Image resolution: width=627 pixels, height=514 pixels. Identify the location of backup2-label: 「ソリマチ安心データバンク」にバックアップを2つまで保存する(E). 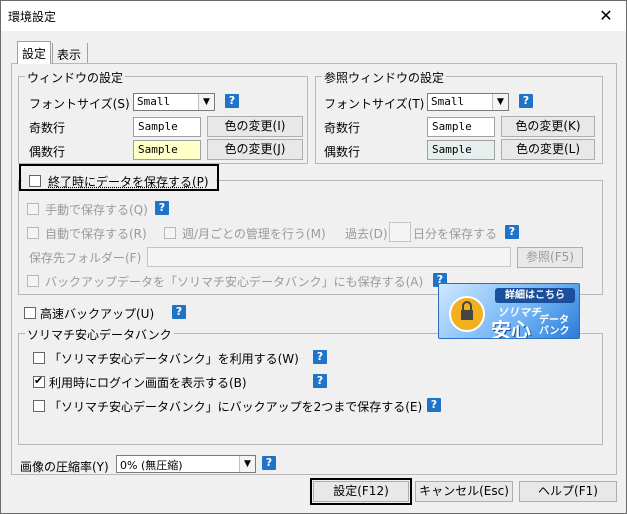
(236, 407).